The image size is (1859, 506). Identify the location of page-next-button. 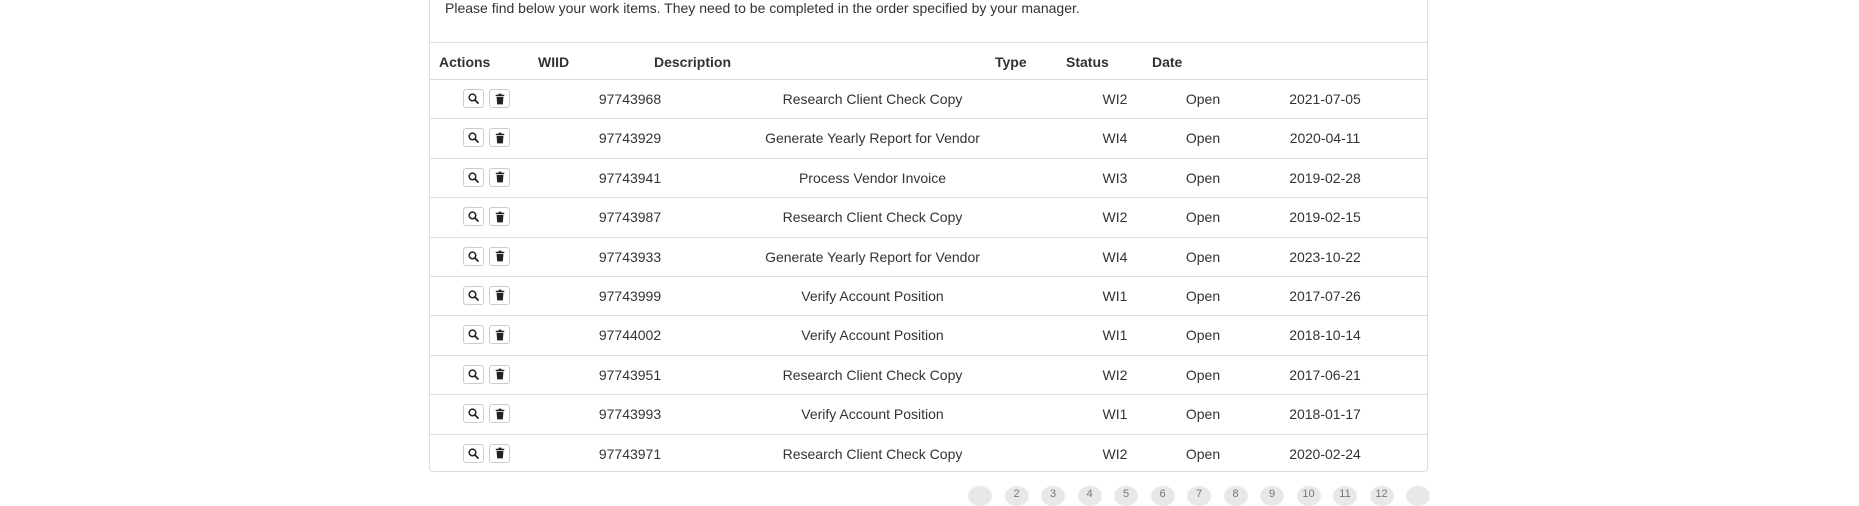
(1418, 496).